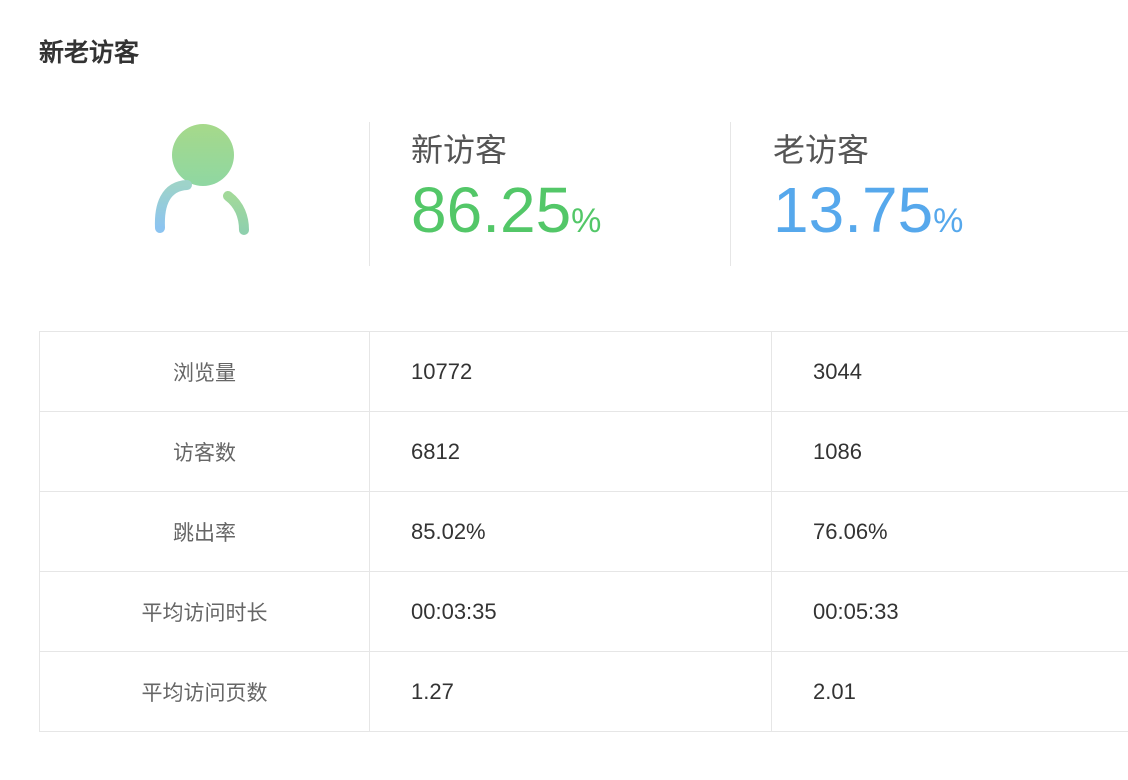  Describe the element at coordinates (201, 179) in the screenshot. I see `user-avatar-icon` at that location.